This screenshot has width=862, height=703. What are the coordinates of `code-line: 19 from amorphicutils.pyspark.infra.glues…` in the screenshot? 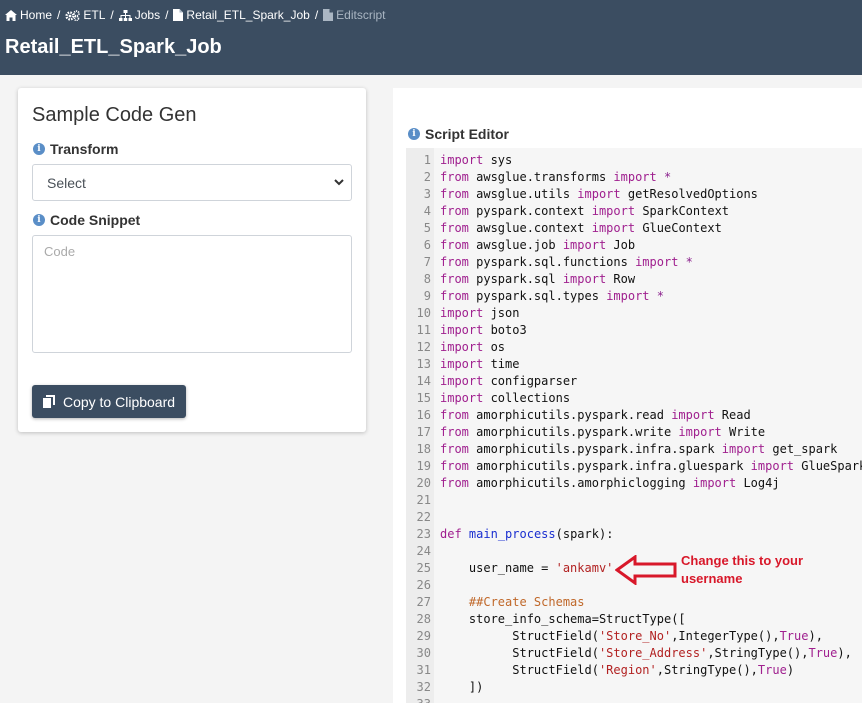 It's located at (634, 466).